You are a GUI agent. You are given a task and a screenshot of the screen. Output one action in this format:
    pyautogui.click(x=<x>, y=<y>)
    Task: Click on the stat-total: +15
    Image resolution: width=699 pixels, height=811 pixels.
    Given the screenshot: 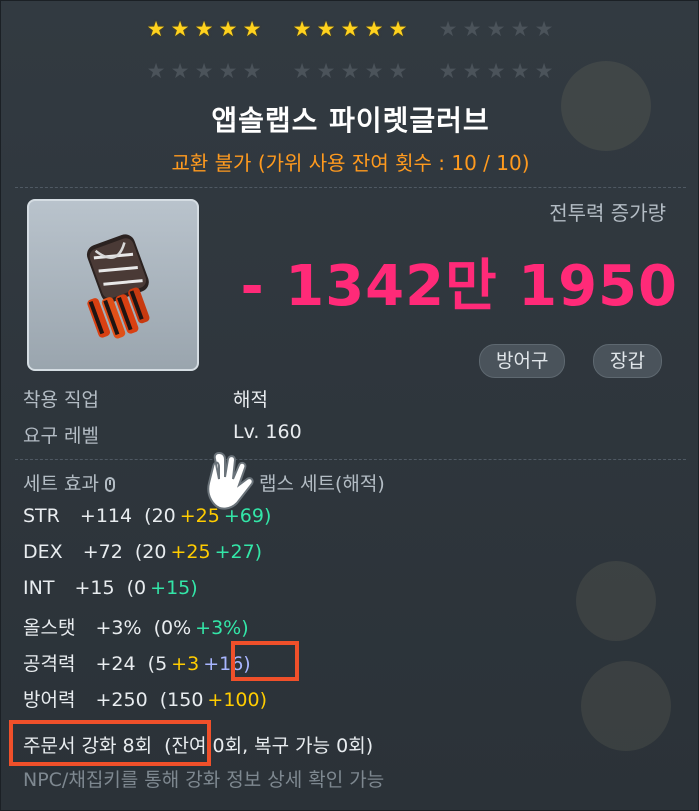 What is the action you would take?
    pyautogui.click(x=94, y=588)
    